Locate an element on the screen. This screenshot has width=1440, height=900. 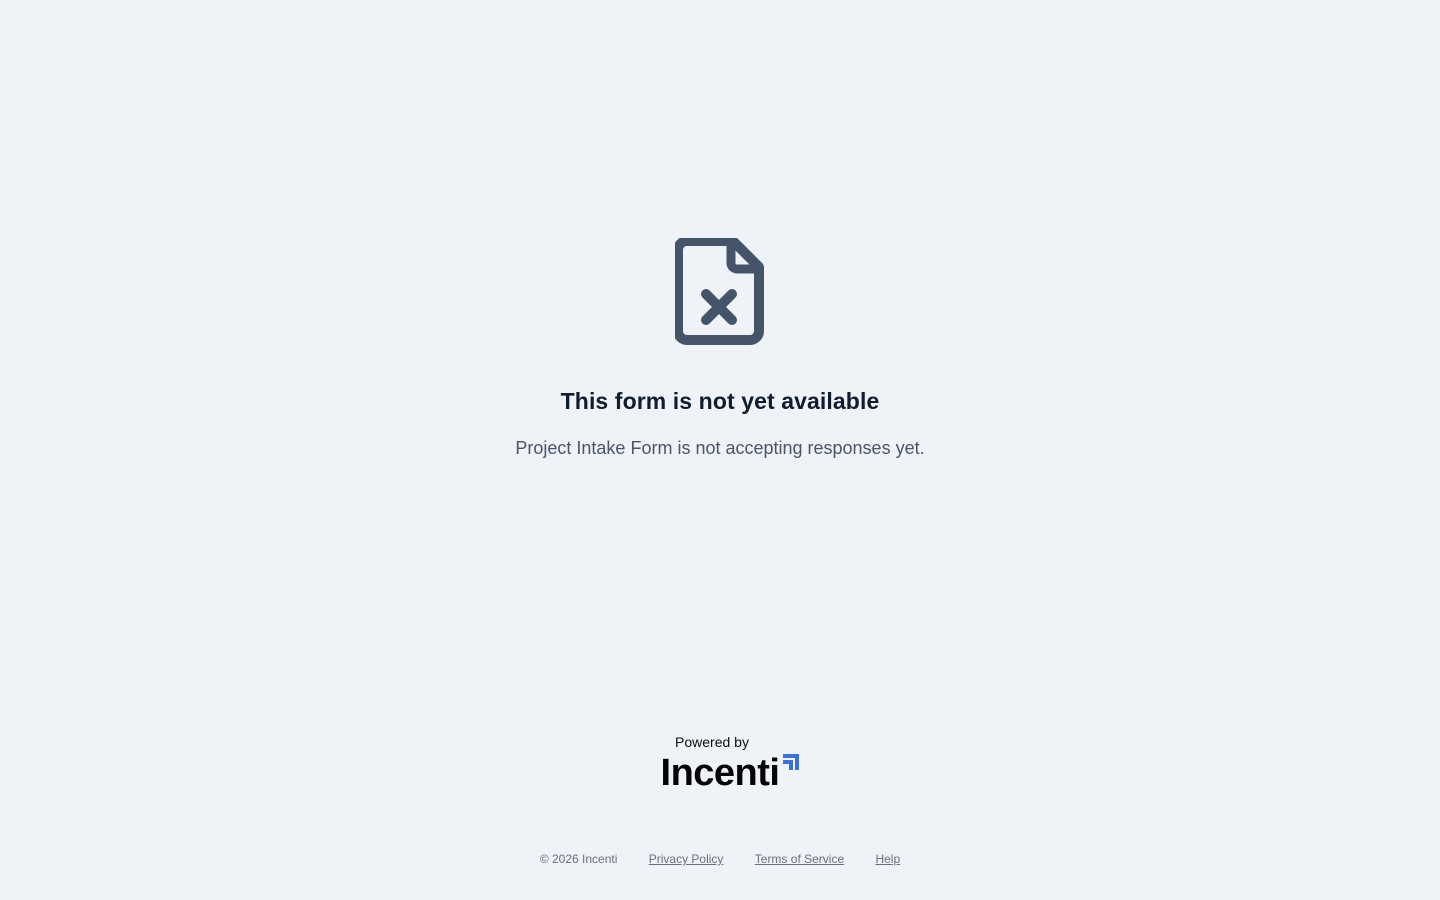
brand-name: Incenti is located at coordinates (720, 773).